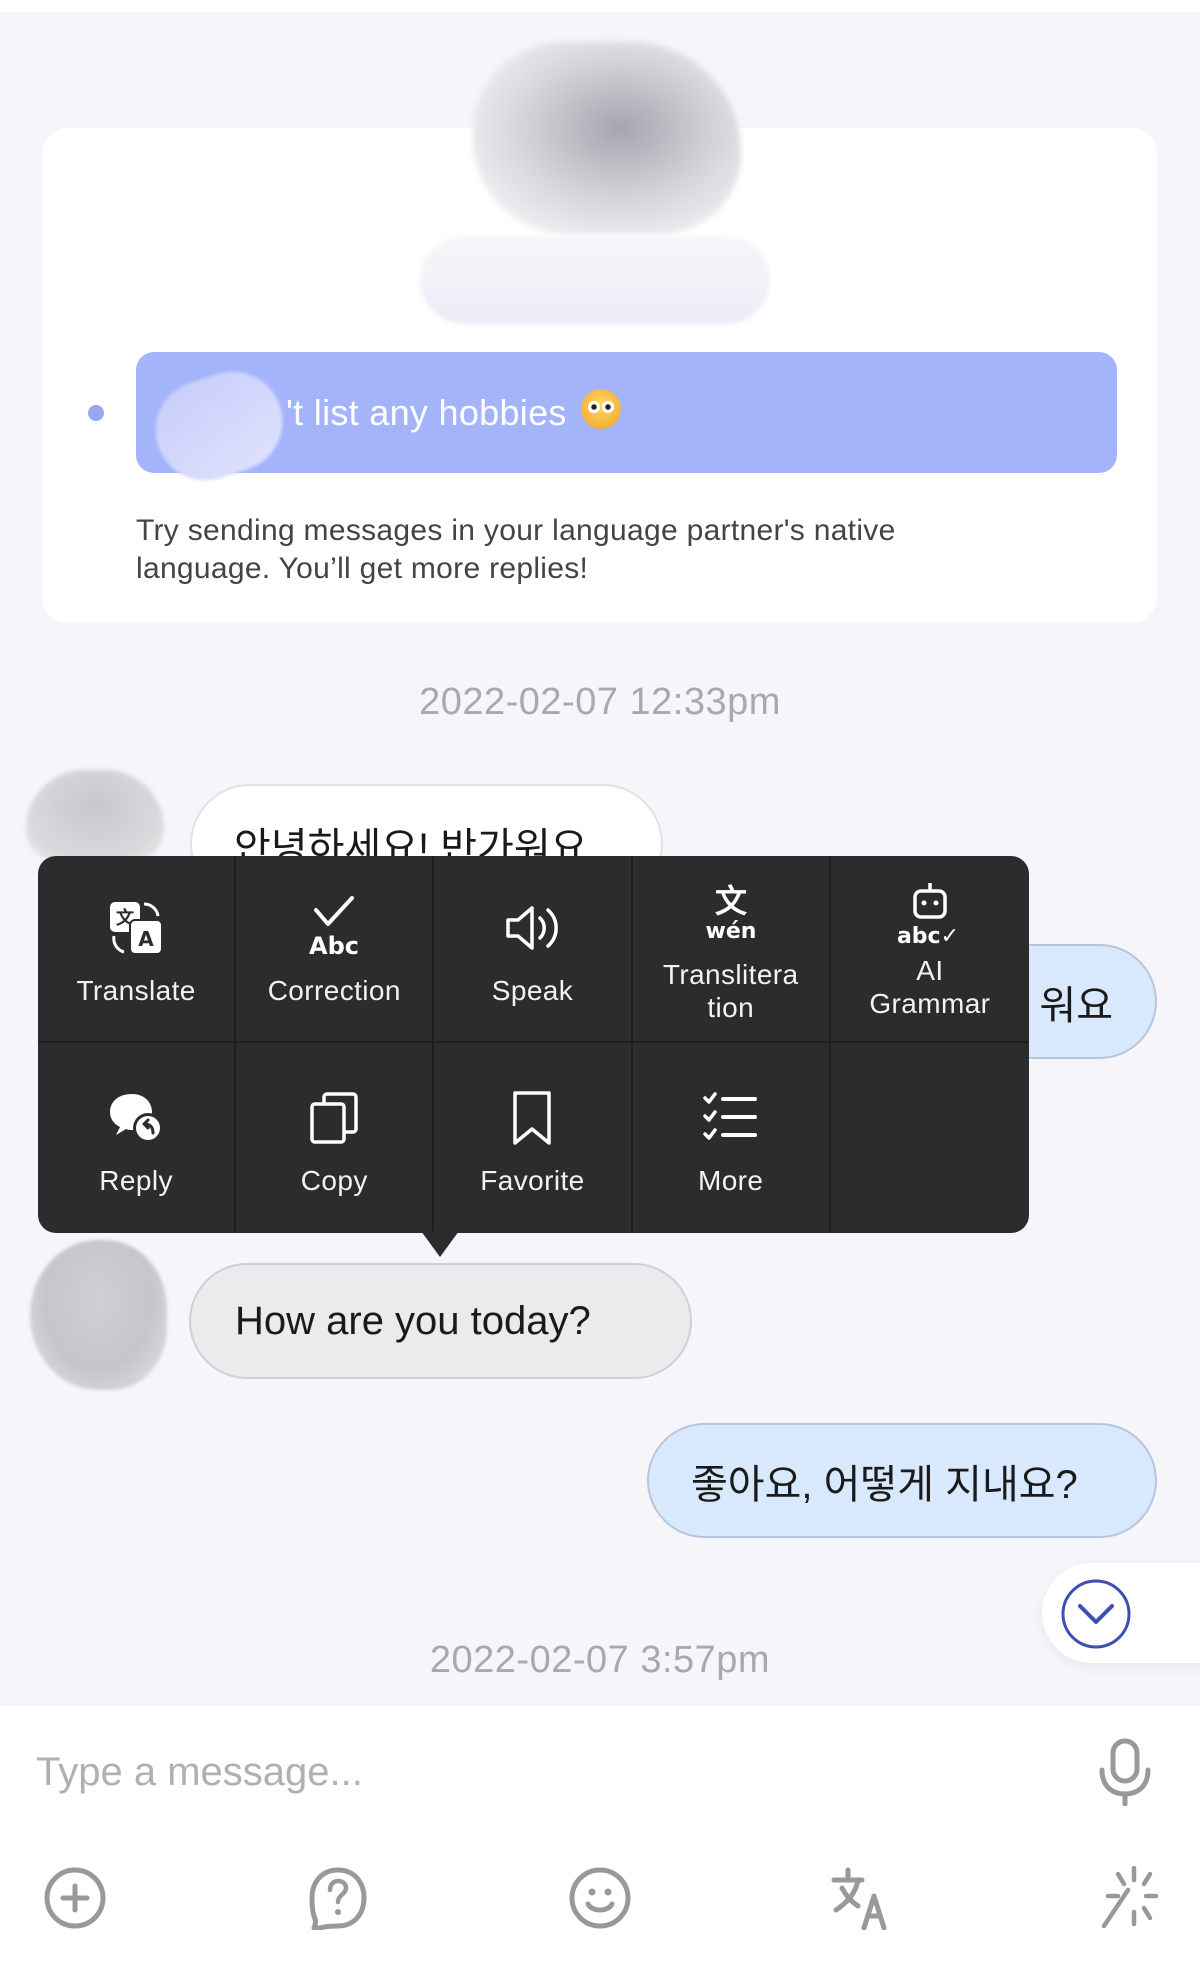 The width and height of the screenshot is (1200, 1962). I want to click on partner-name-redacted, so click(595, 280).